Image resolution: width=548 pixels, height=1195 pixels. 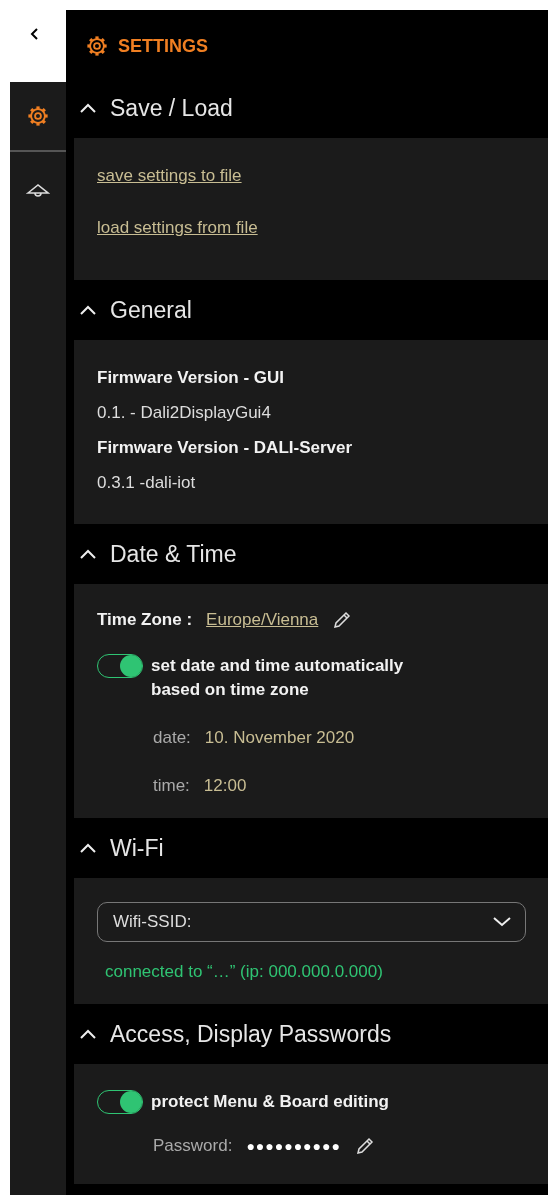 What do you see at coordinates (262, 620) in the screenshot?
I see `time-zone-link: Europe/Vienna` at bounding box center [262, 620].